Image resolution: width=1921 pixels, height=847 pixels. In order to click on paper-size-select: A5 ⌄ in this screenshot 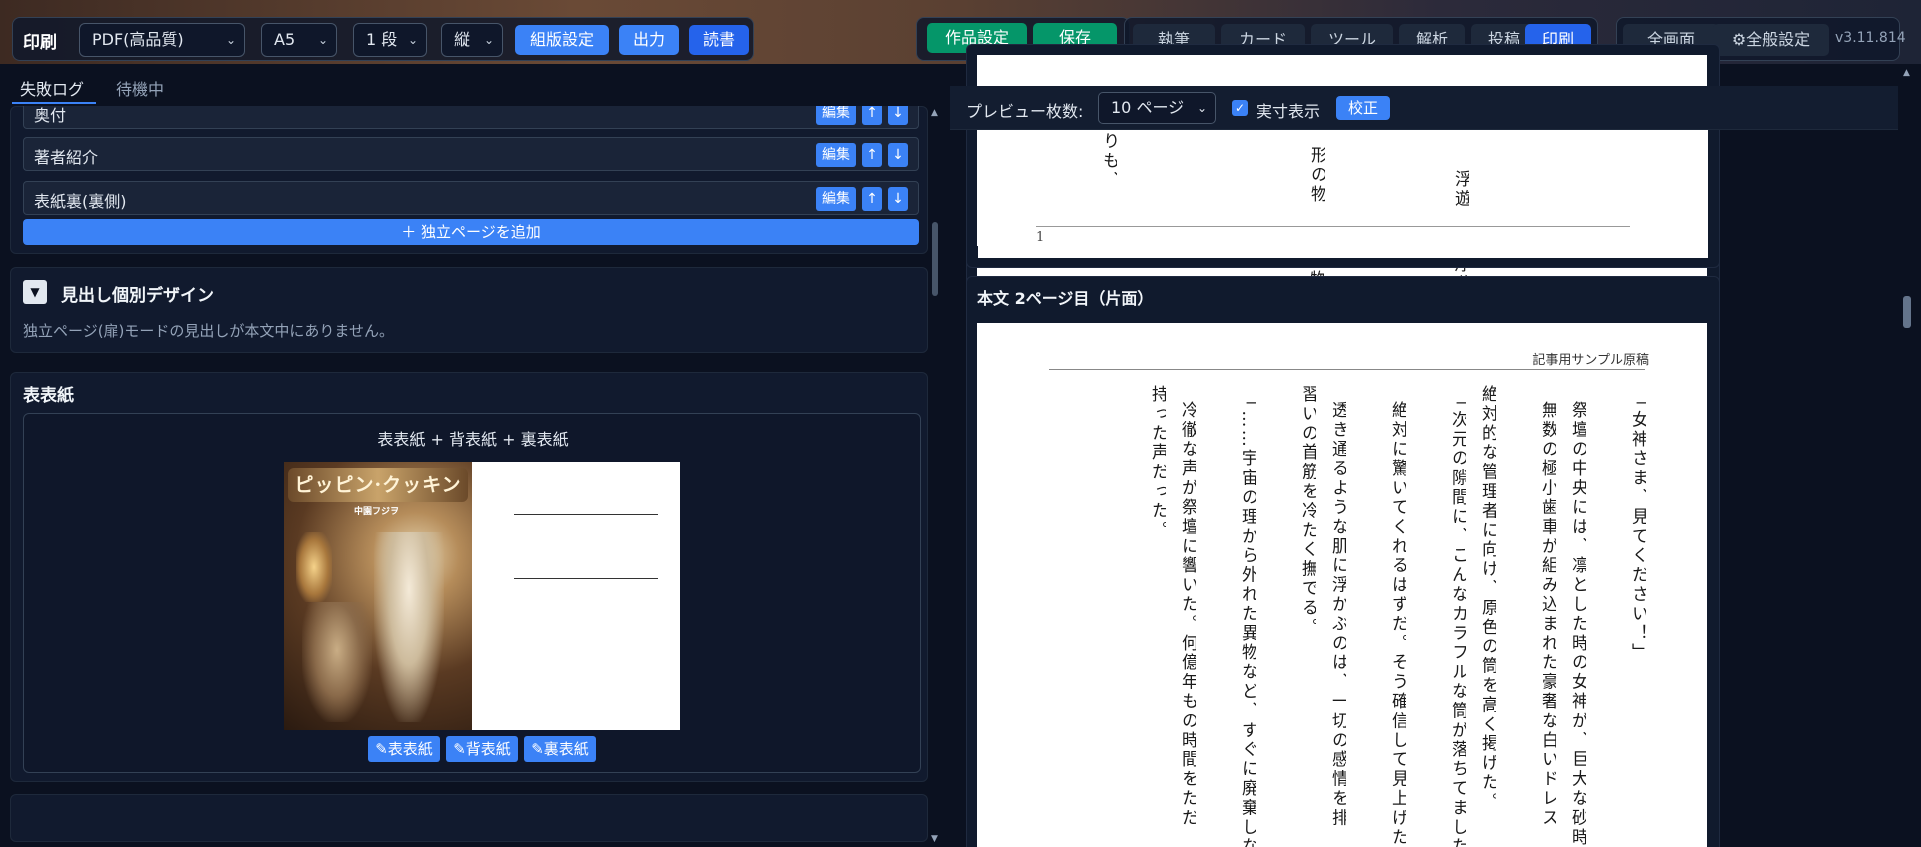, I will do `click(299, 40)`.